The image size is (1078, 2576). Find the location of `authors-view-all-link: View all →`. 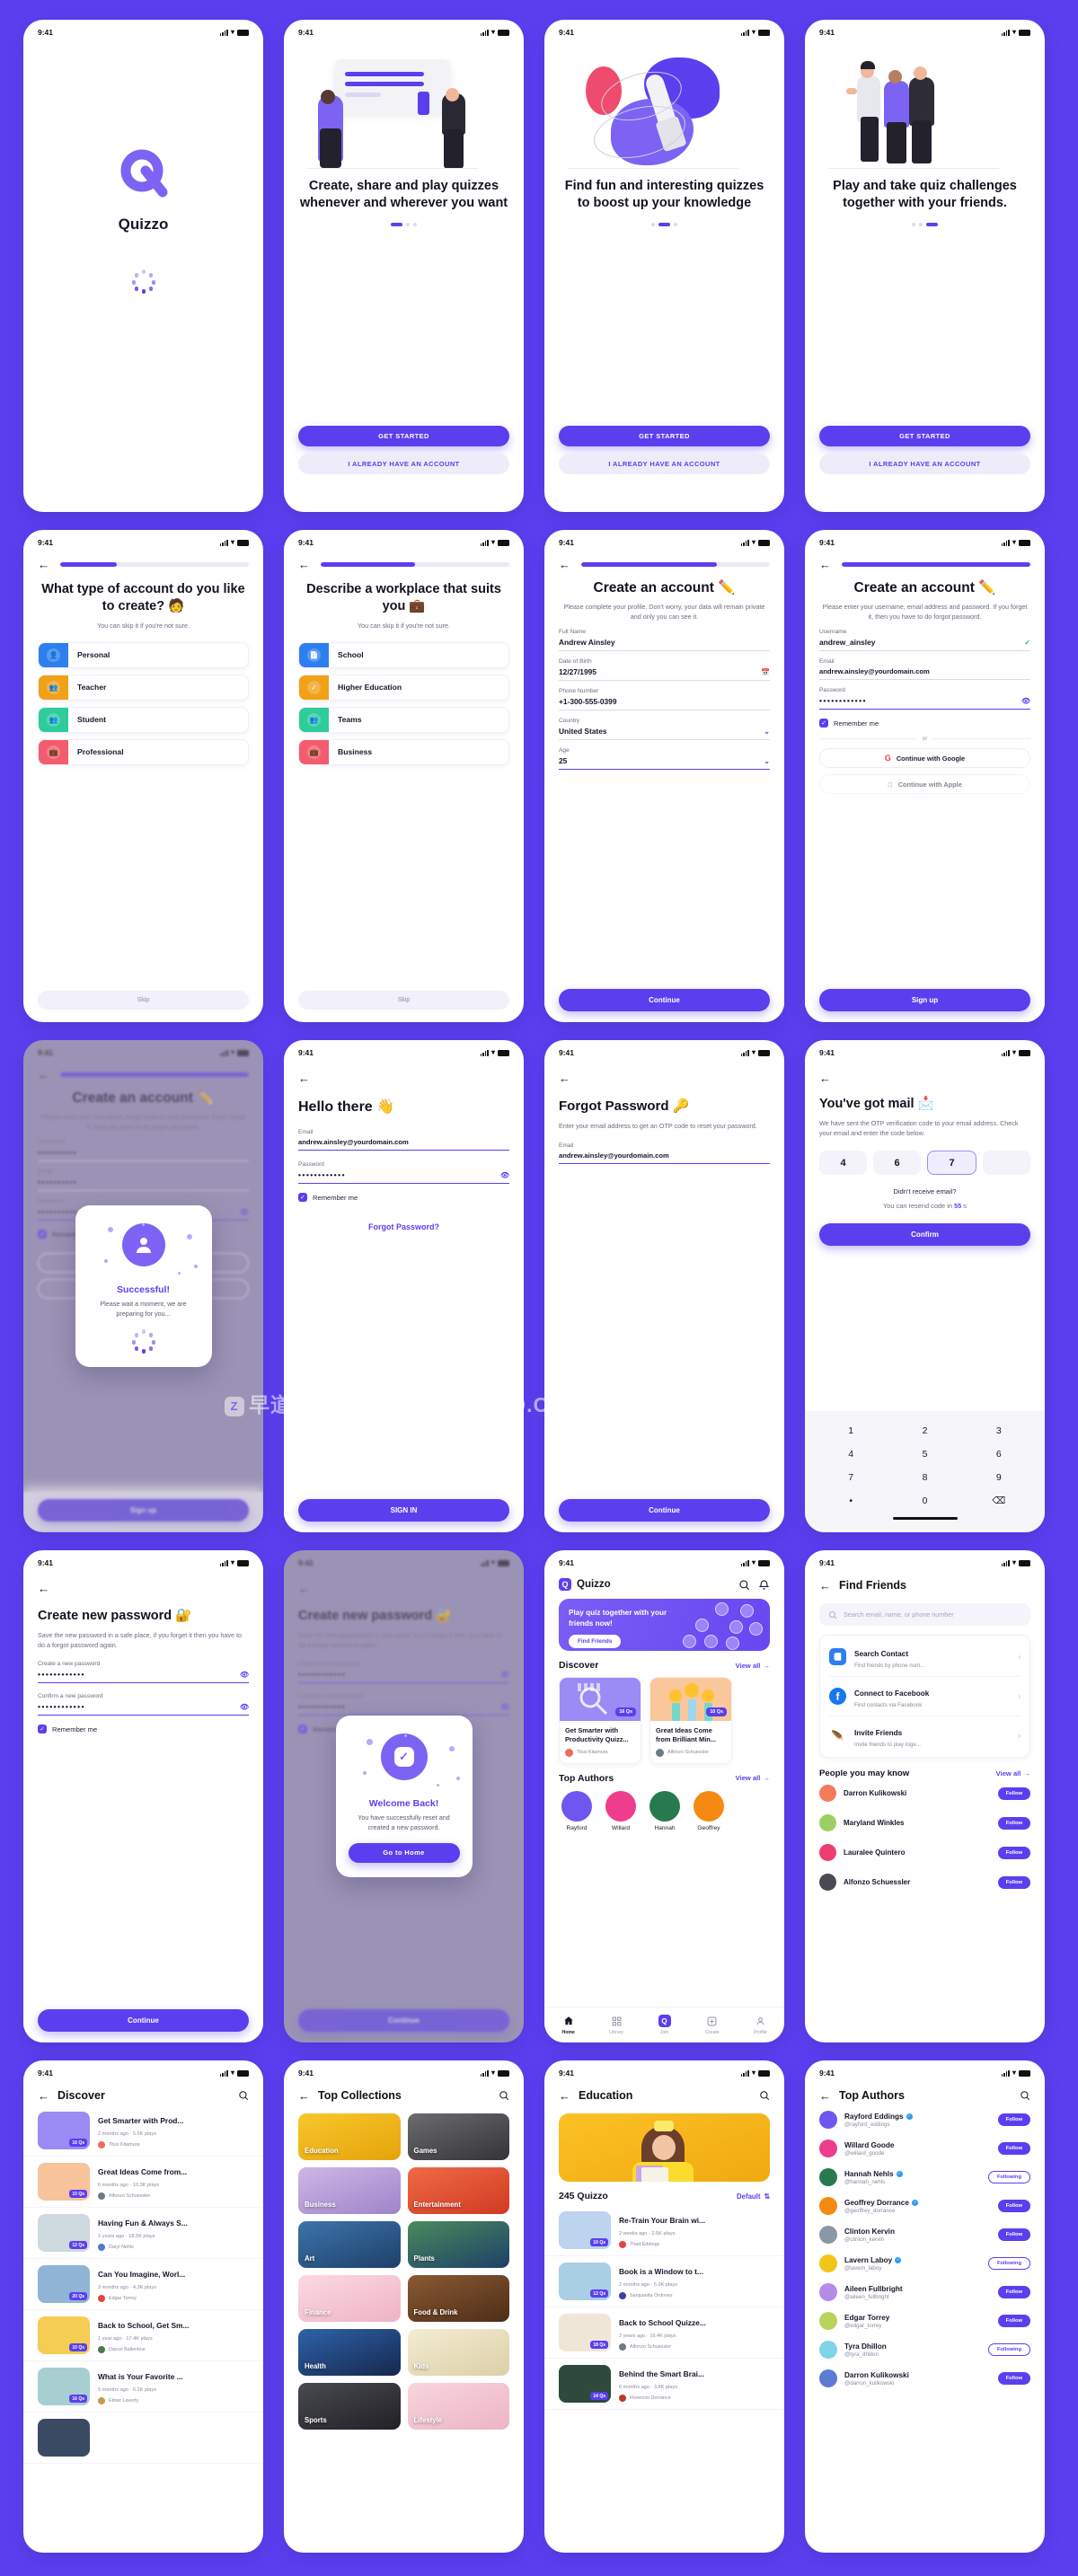

authors-view-all-link: View all → is located at coordinates (753, 1778).